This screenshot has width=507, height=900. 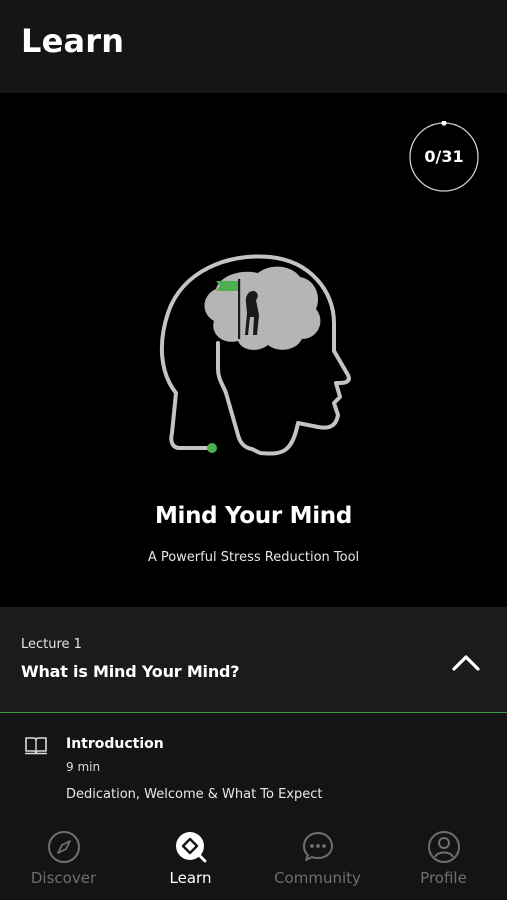 What do you see at coordinates (73, 41) in the screenshot?
I see `page-title: Learn` at bounding box center [73, 41].